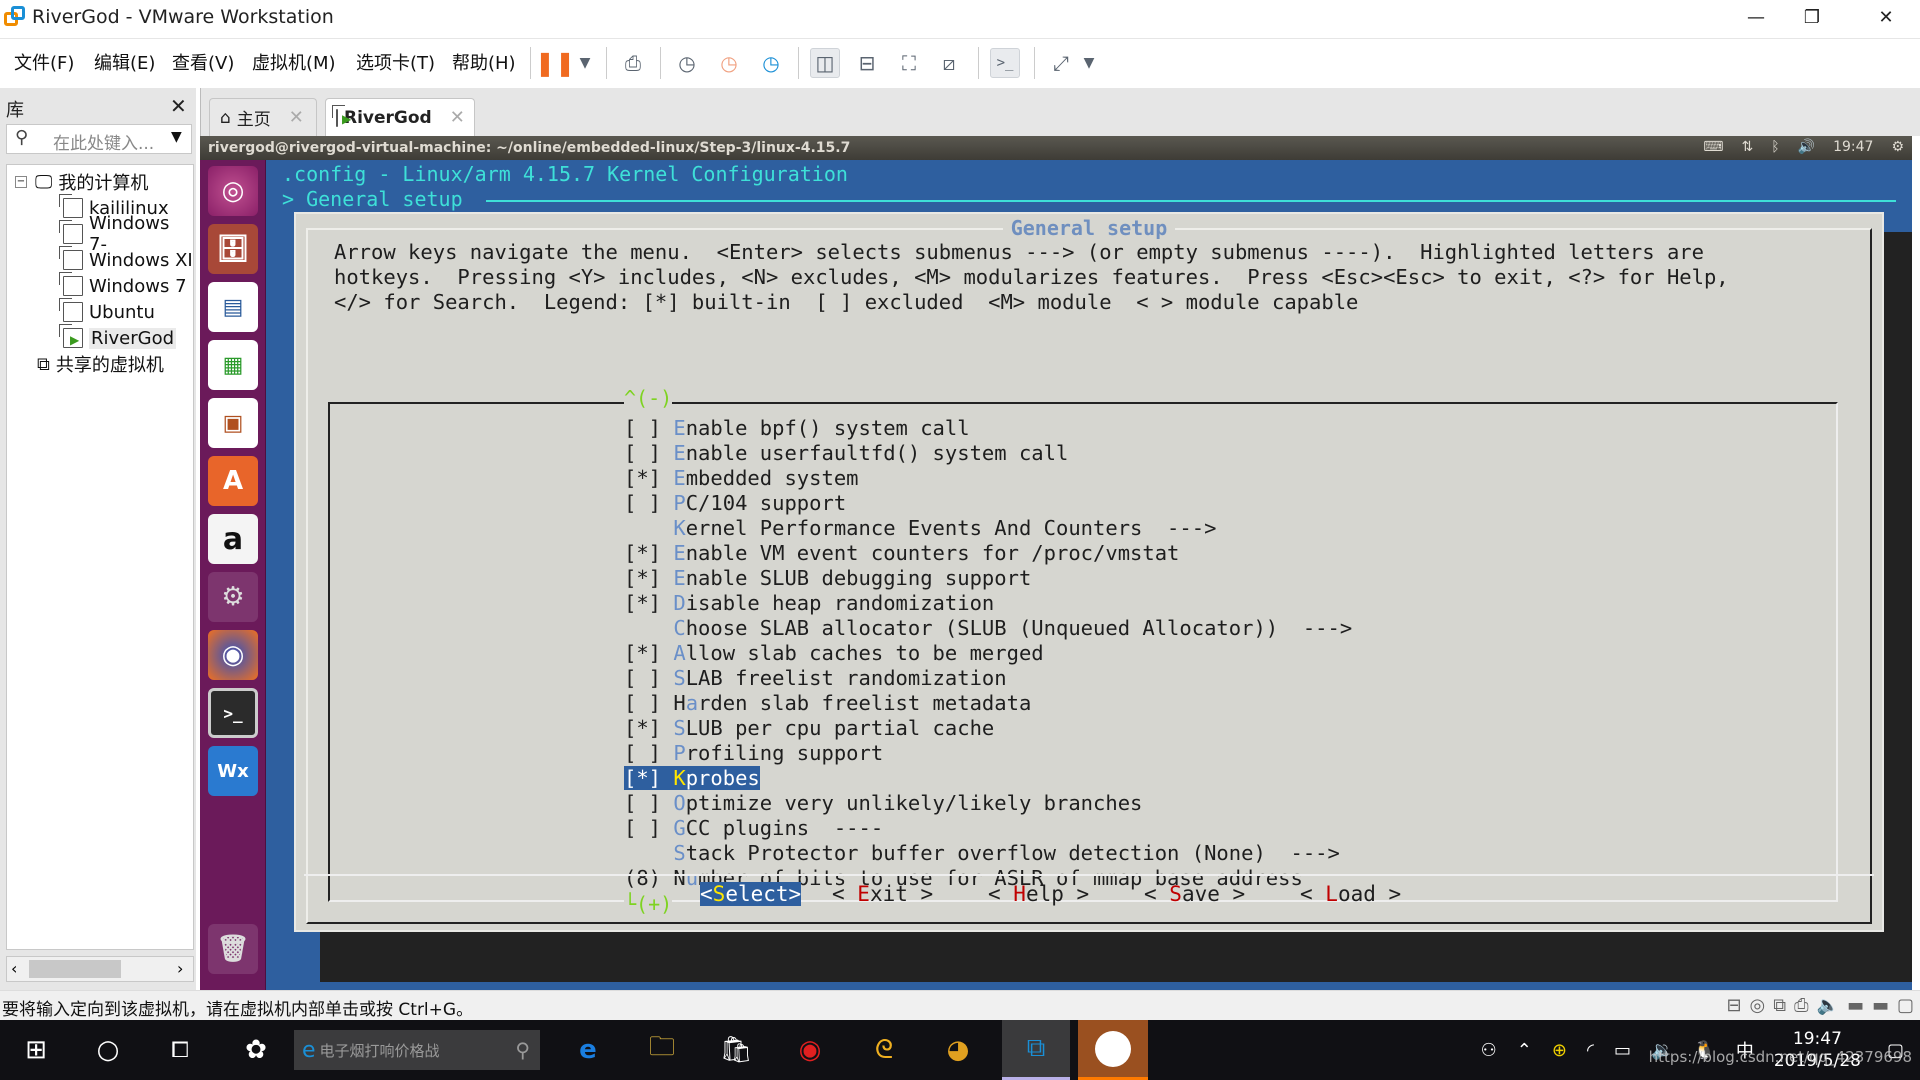  Describe the element at coordinates (884, 1050) in the screenshot. I see `browser-icon: ᘓ` at that location.